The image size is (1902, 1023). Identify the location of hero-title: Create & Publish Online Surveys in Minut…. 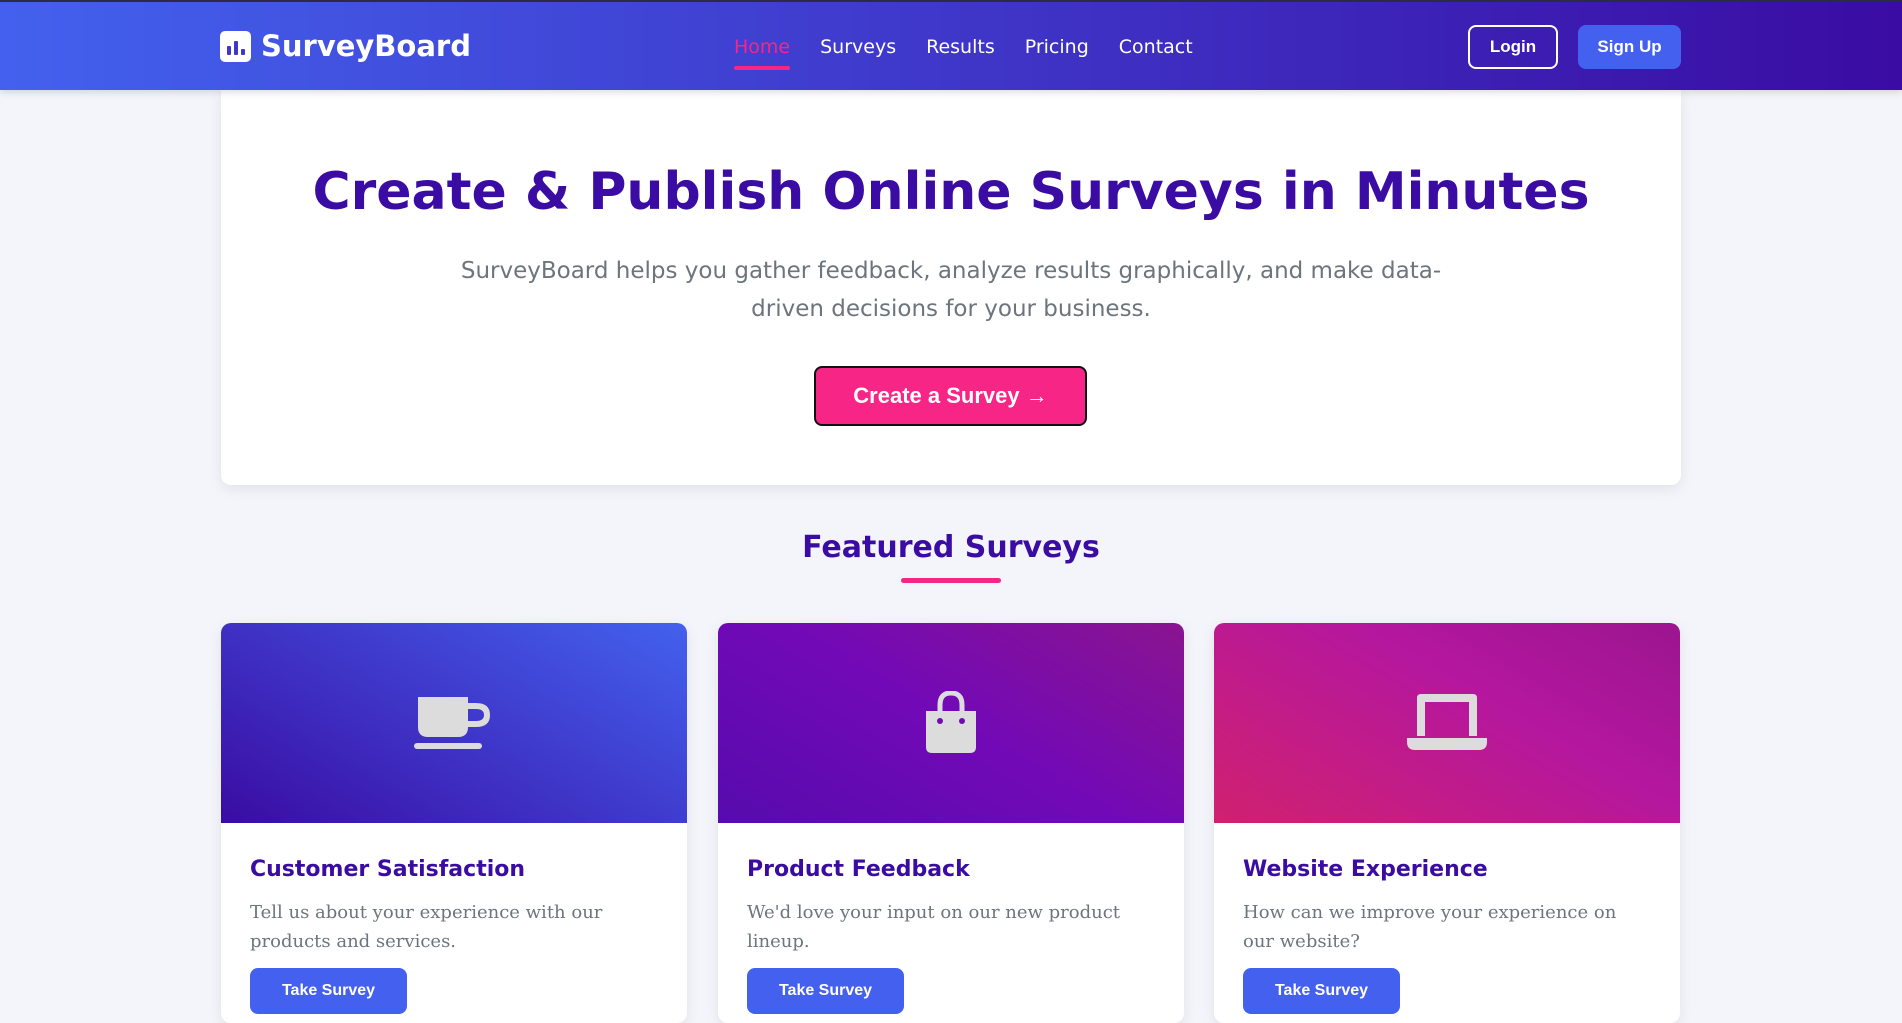
(951, 192).